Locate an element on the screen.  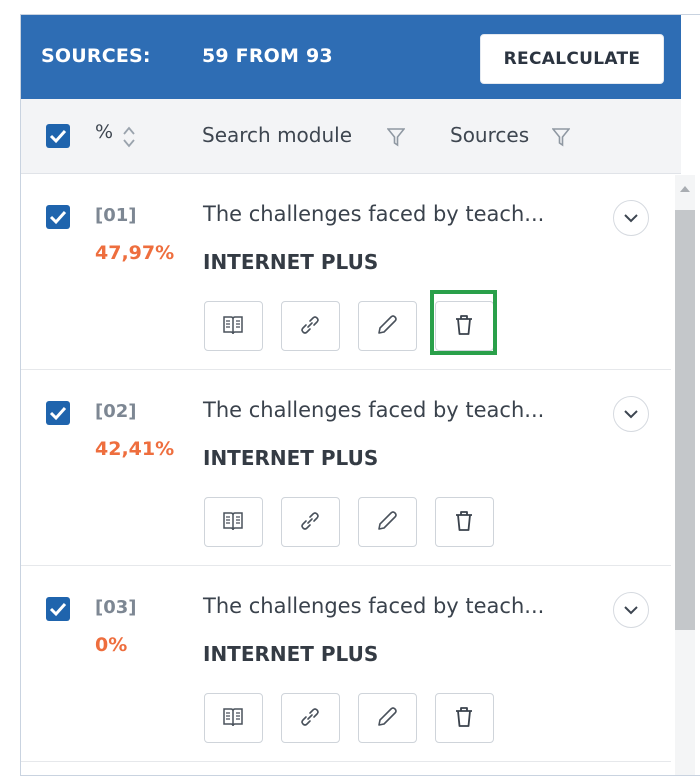
source-index: [02] is located at coordinates (116, 411).